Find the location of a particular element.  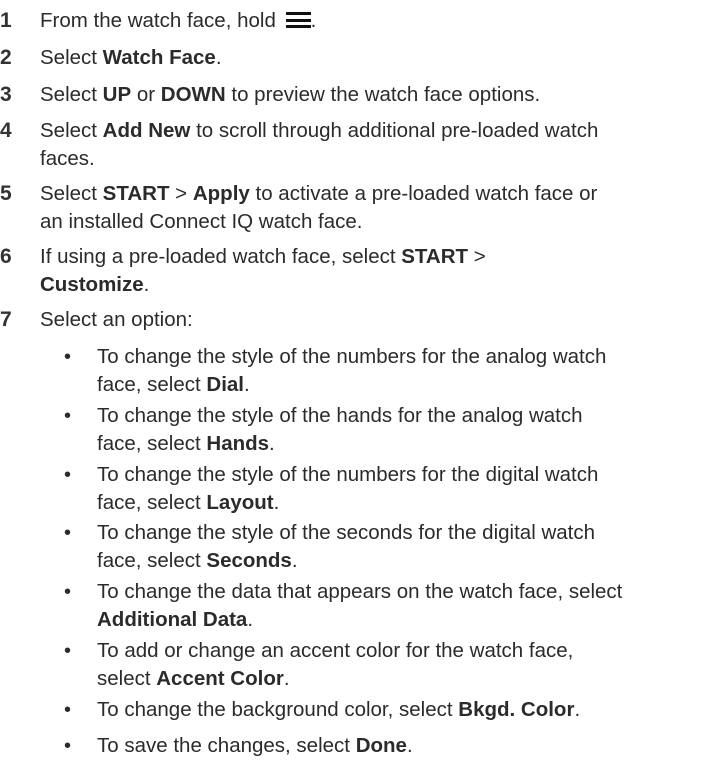

bold-term: UP is located at coordinates (117, 94).